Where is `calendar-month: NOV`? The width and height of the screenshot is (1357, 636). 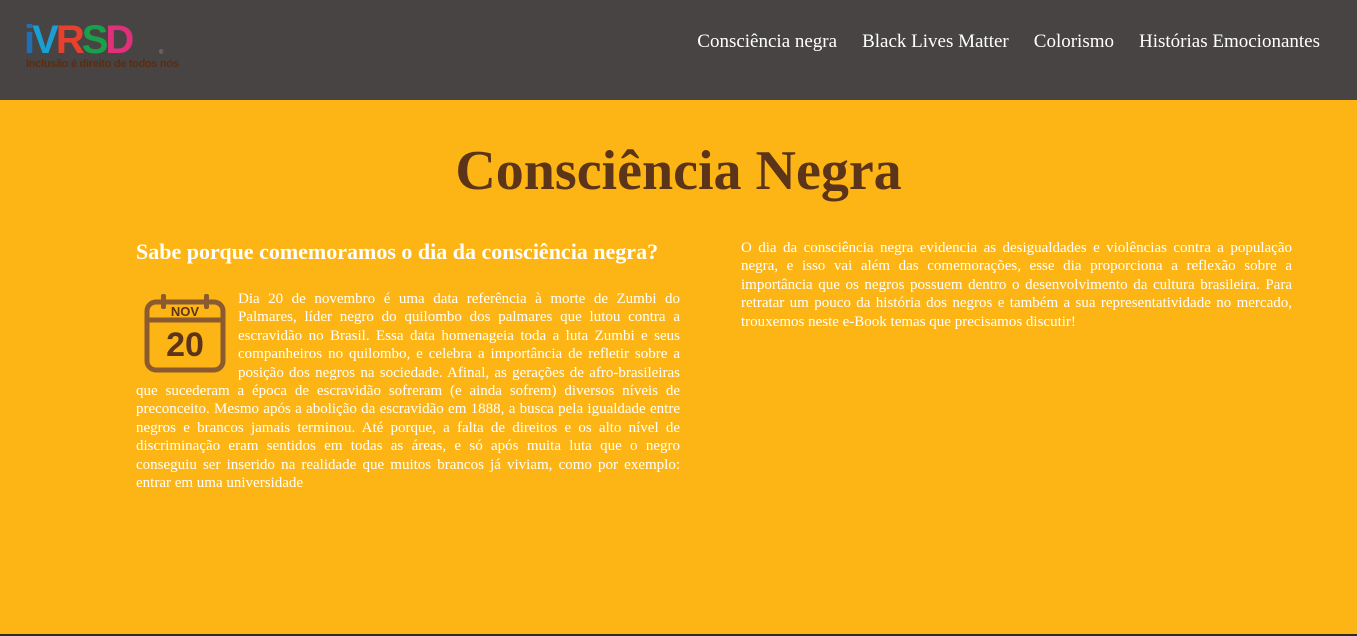
calendar-month: NOV is located at coordinates (185, 311).